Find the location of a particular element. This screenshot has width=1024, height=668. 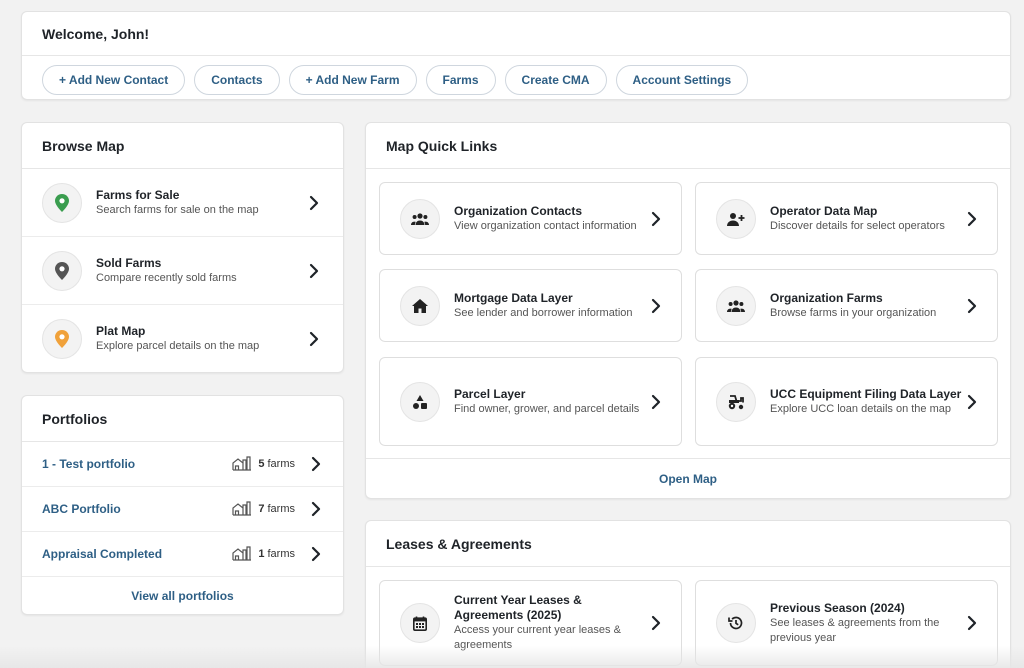

browse-item-title: Sold Farms is located at coordinates (129, 262).